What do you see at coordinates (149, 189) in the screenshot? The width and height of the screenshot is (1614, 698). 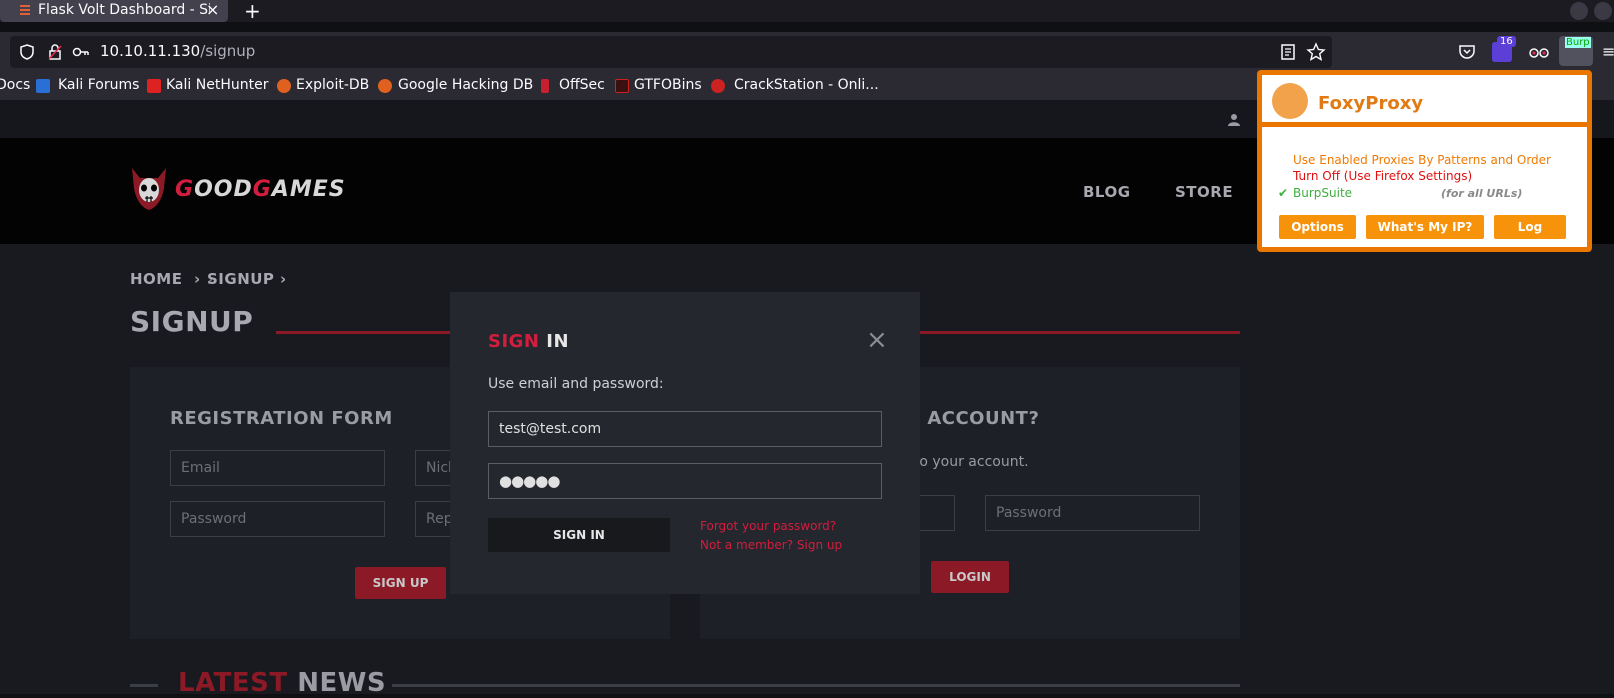 I see `goodgames-skull-logo-icon` at bounding box center [149, 189].